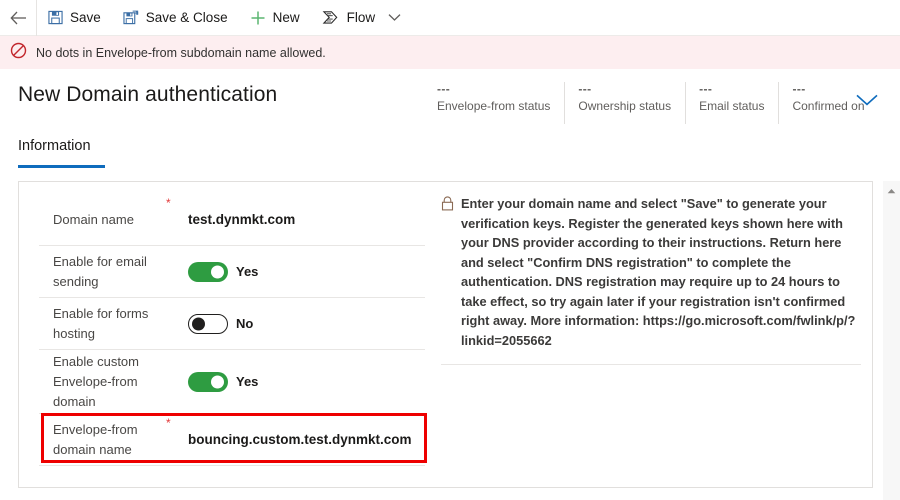 This screenshot has height=500, width=900. I want to click on caret-up-icon, so click(891, 190).